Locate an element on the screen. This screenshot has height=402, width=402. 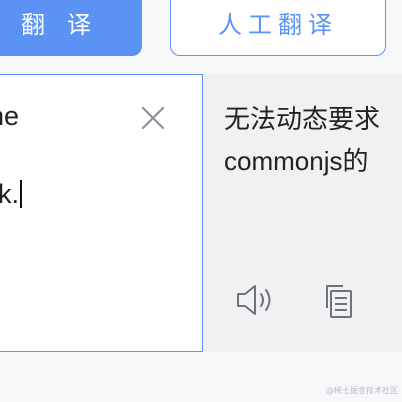
speaker-icon is located at coordinates (256, 300).